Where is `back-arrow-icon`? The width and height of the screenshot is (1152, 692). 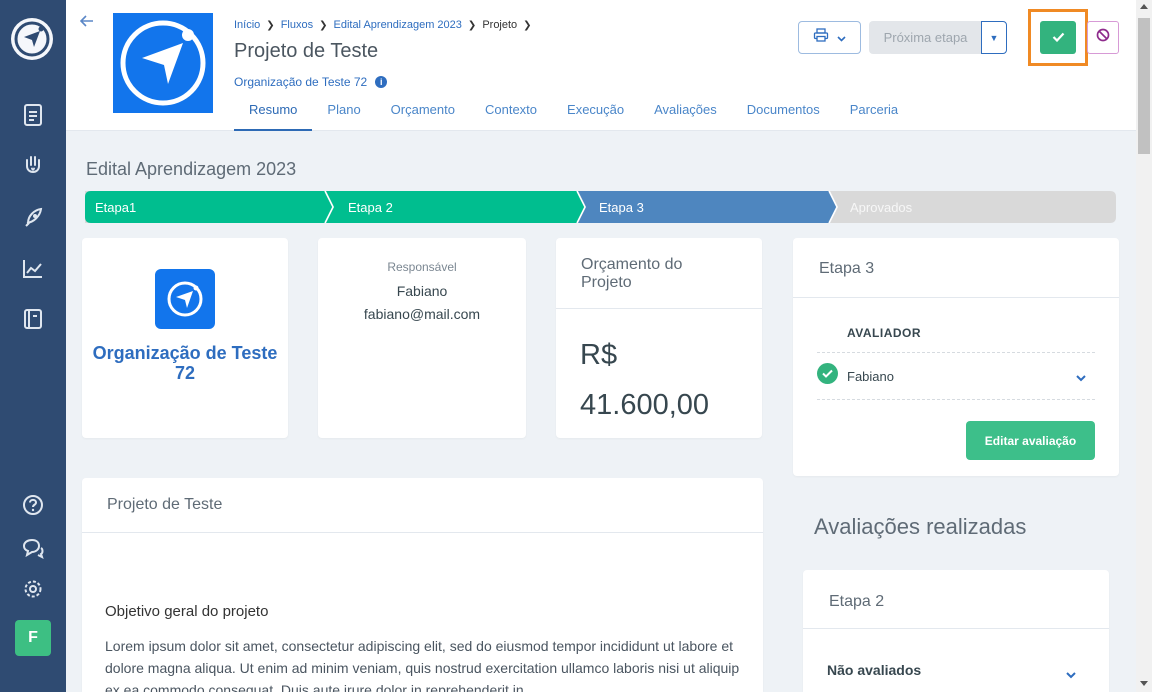 back-arrow-icon is located at coordinates (86, 23).